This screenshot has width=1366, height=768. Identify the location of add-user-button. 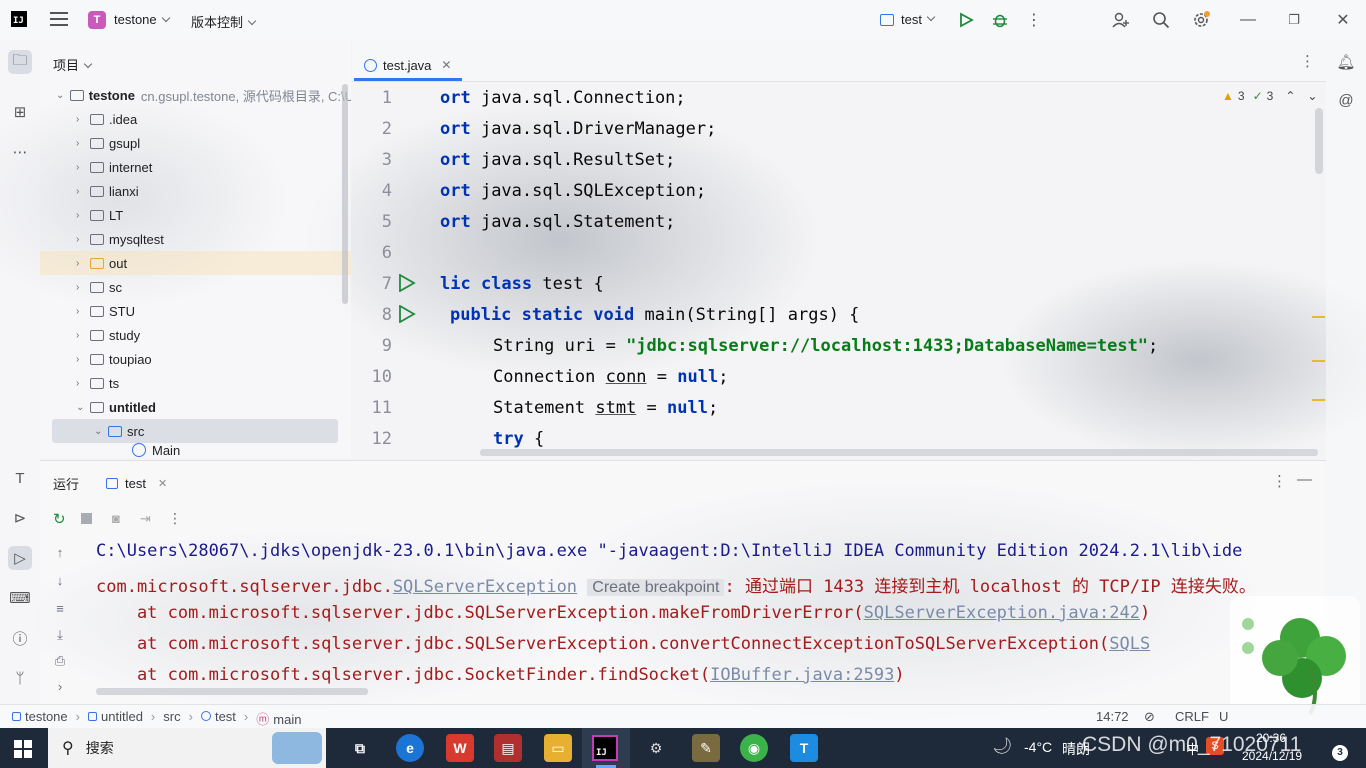
(1121, 20).